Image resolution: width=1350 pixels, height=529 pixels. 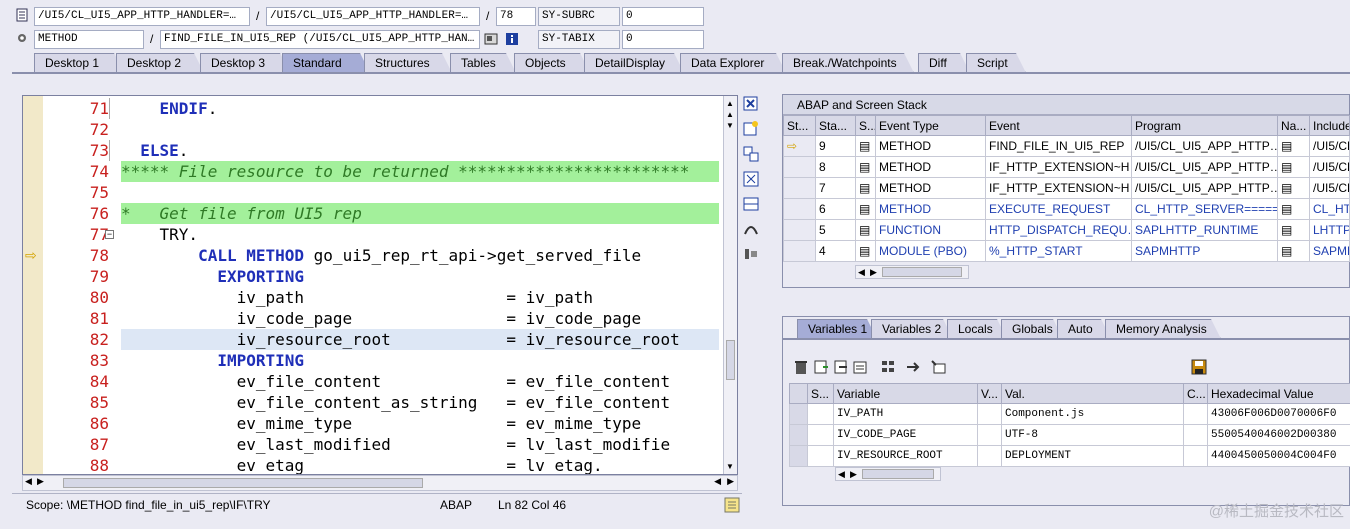 I want to click on display-object-icon, so click(x=491, y=39).